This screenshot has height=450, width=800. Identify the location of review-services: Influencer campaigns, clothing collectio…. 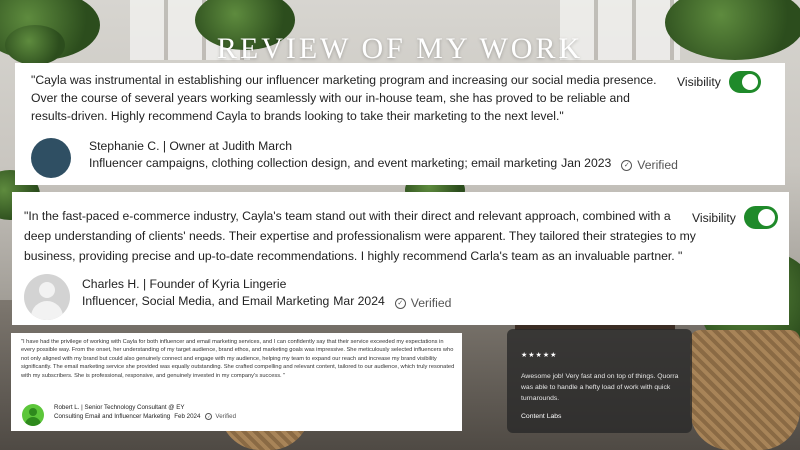
(323, 163).